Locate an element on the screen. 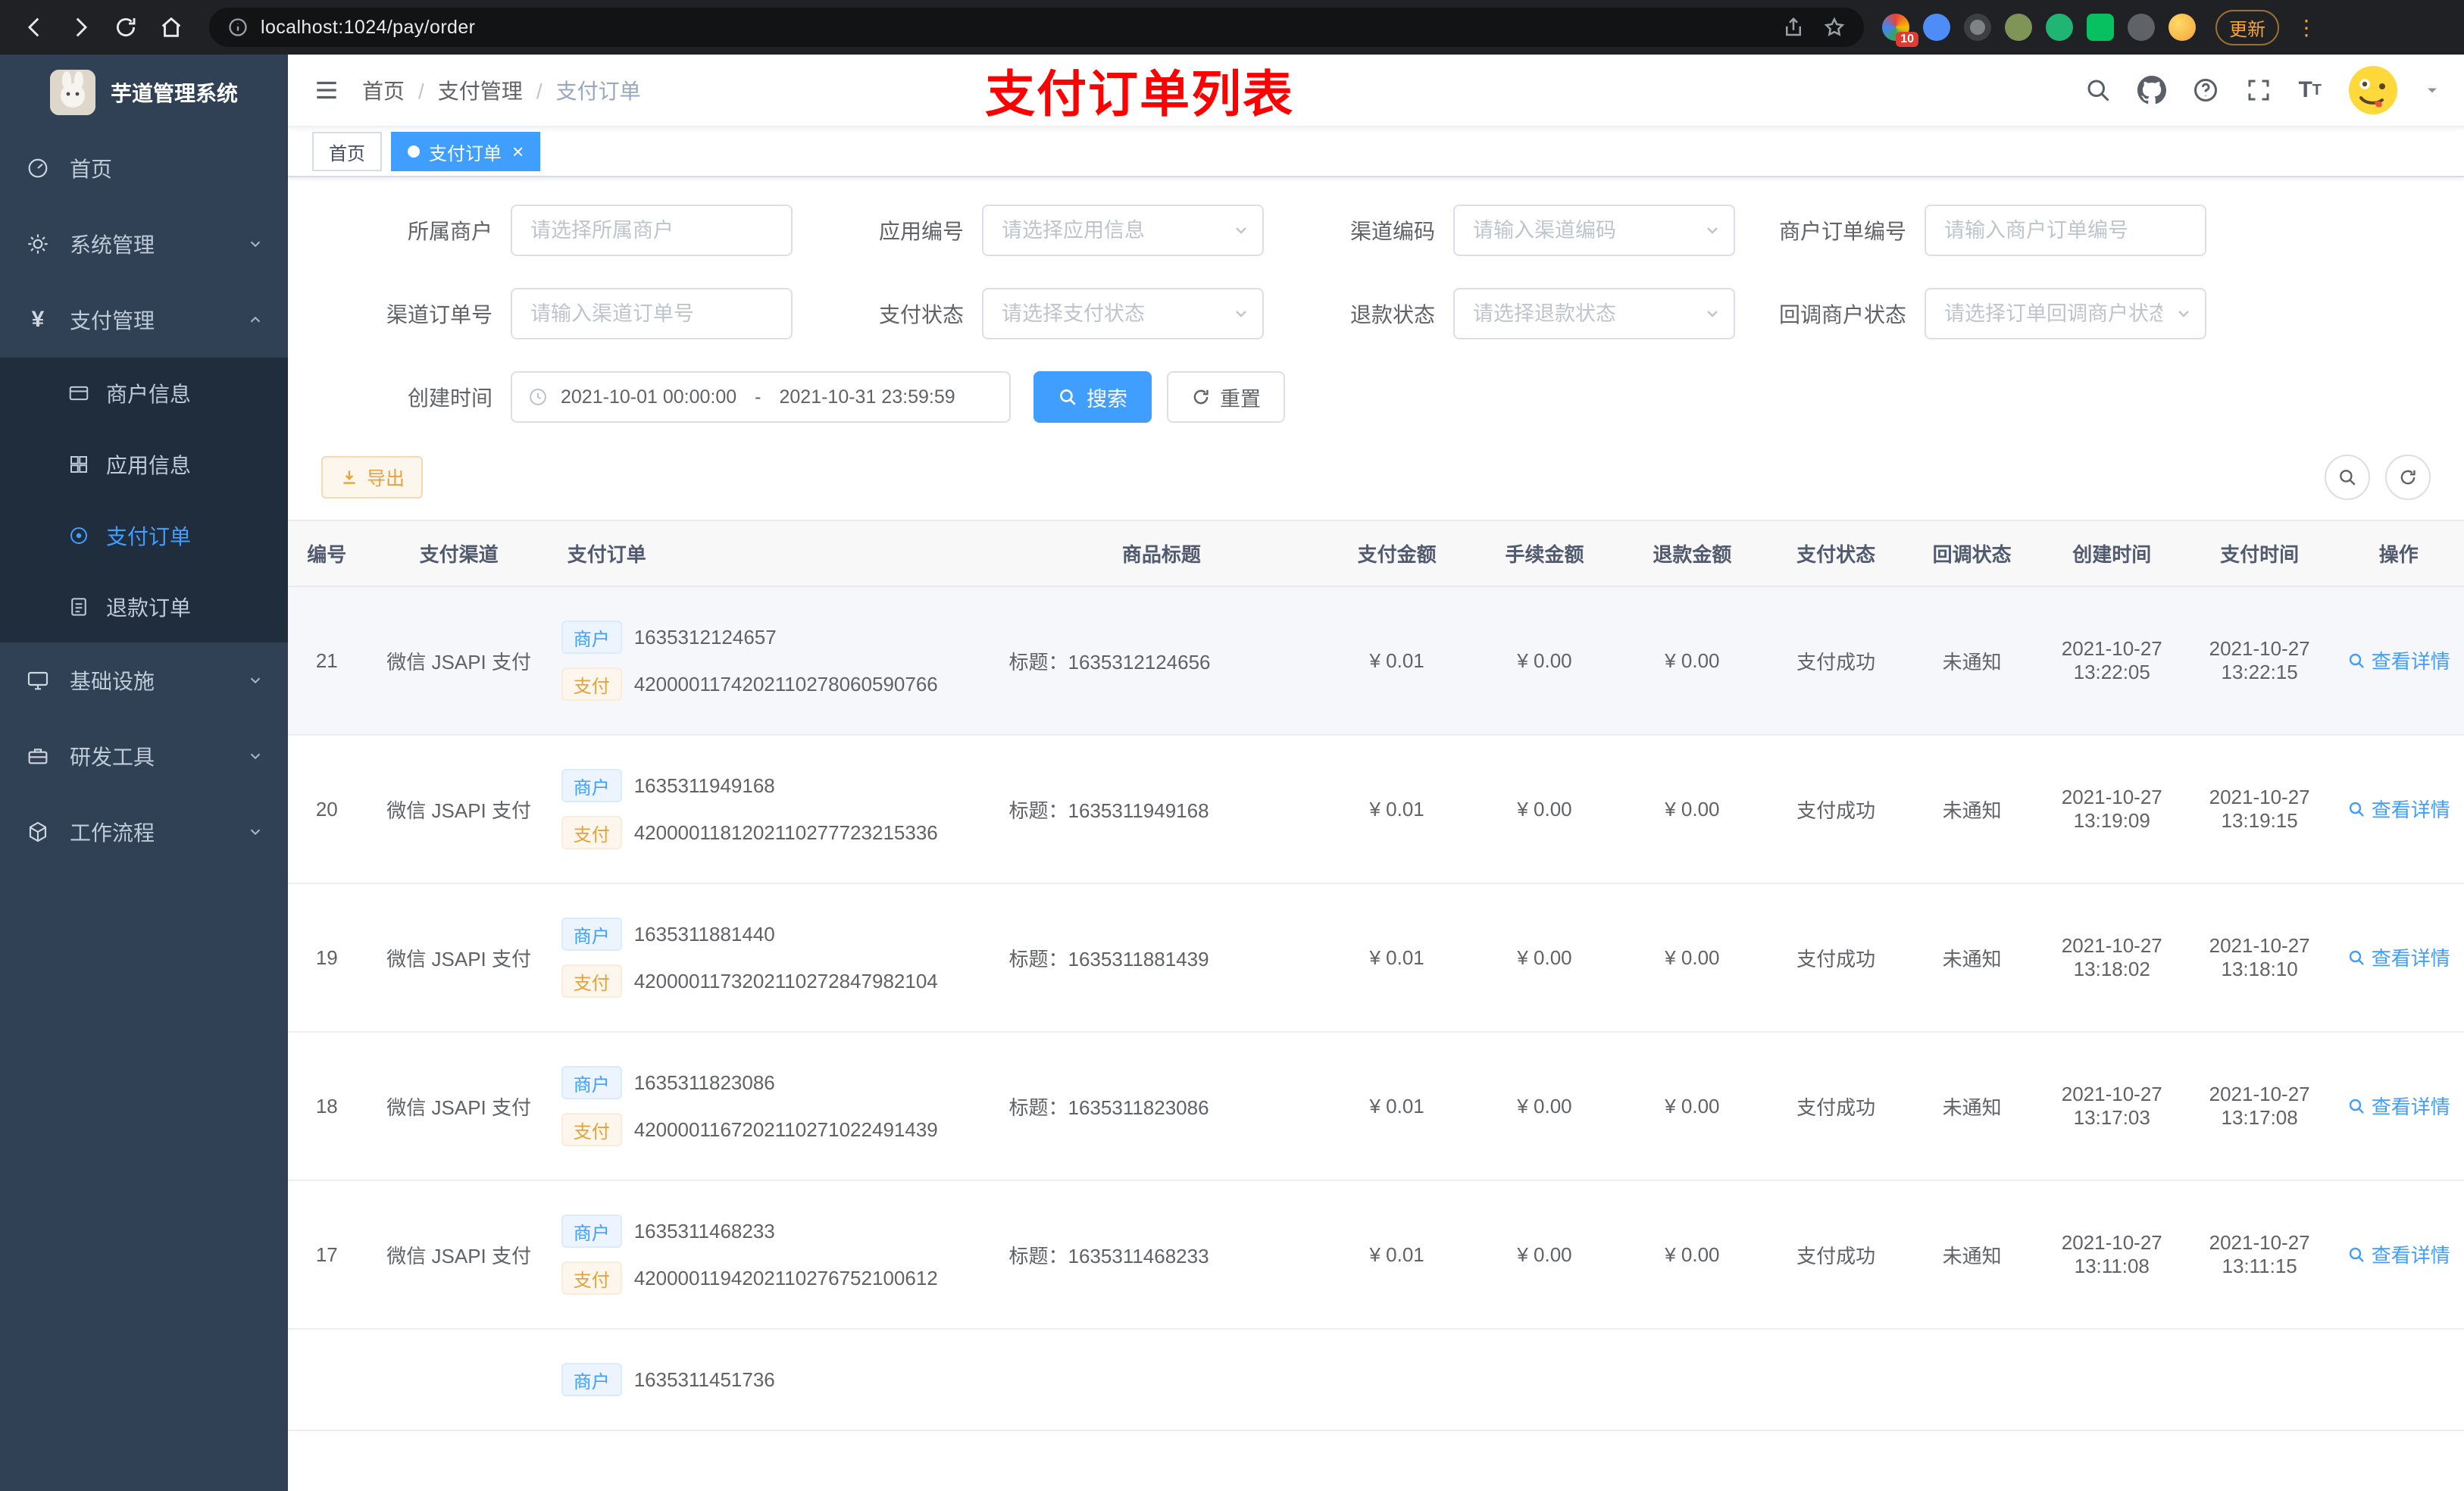 The height and width of the screenshot is (1491, 2464). toggle-search-button is located at coordinates (2347, 477).